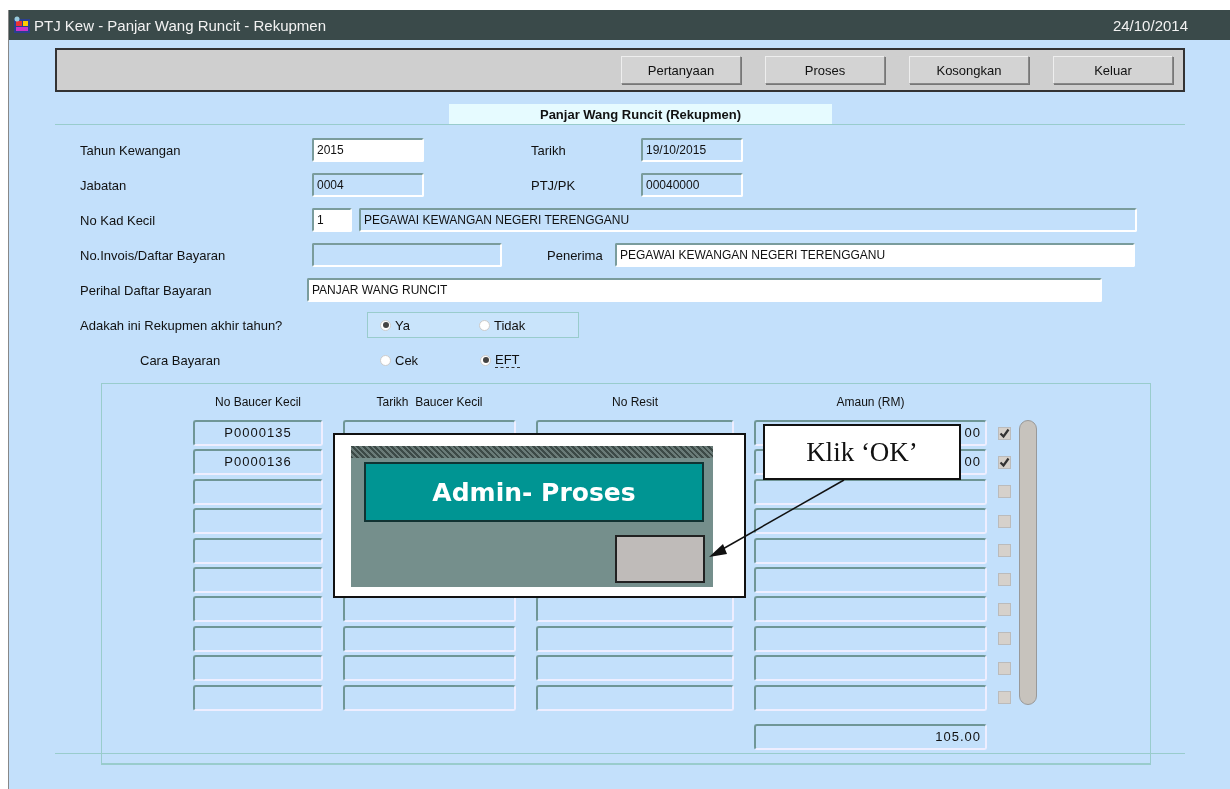  What do you see at coordinates (118, 220) in the screenshot?
I see `field-label: No Kad Kecil` at bounding box center [118, 220].